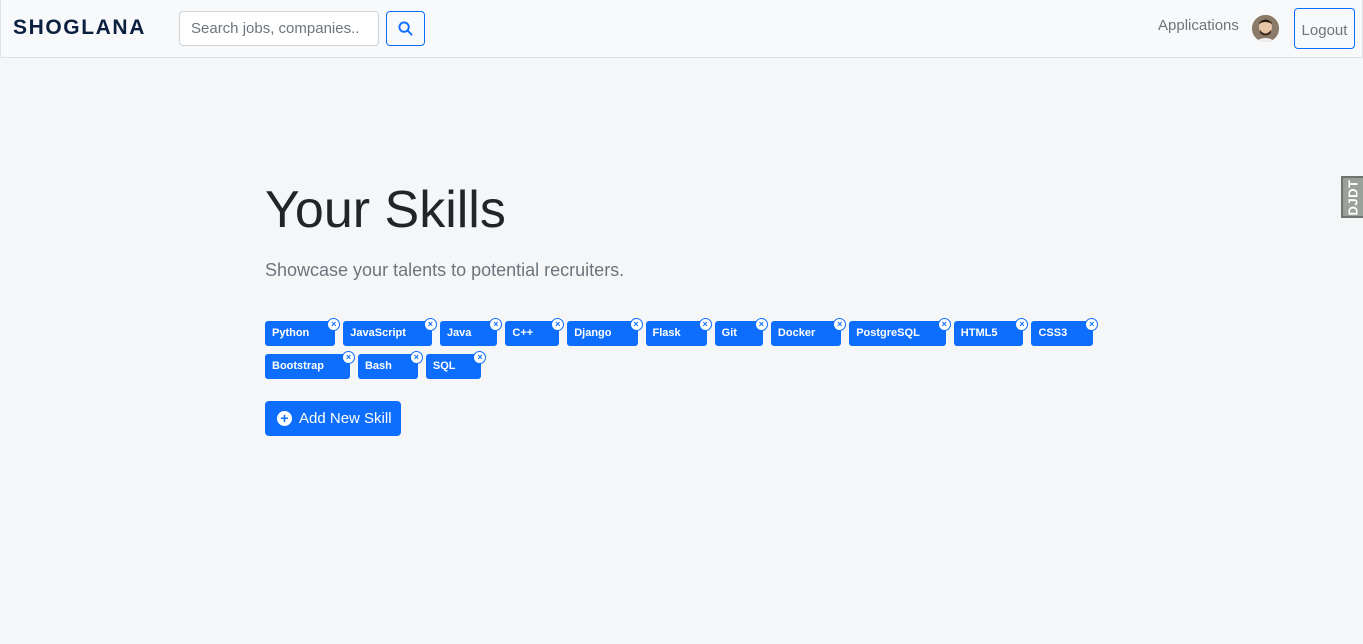 The height and width of the screenshot is (644, 1363). Describe the element at coordinates (888, 333) in the screenshot. I see `skill-label: PostgreSQL` at that location.